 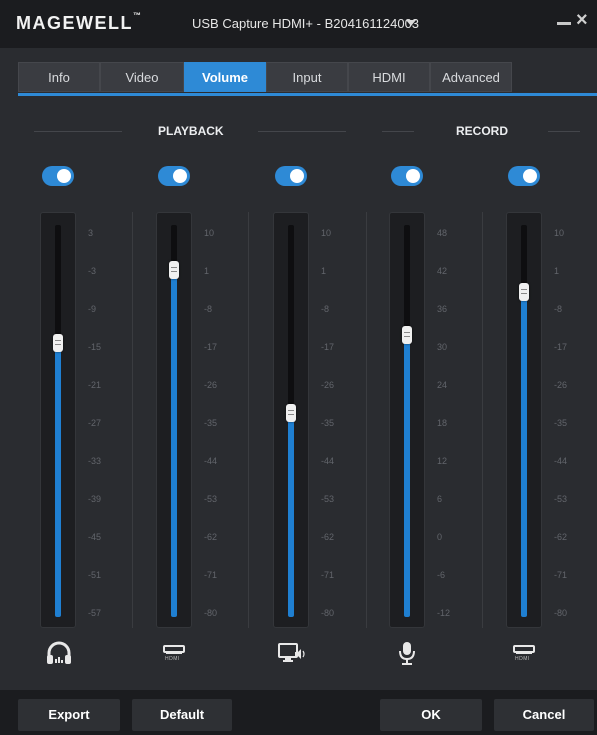 I want to click on export-button: Export, so click(x=69, y=715).